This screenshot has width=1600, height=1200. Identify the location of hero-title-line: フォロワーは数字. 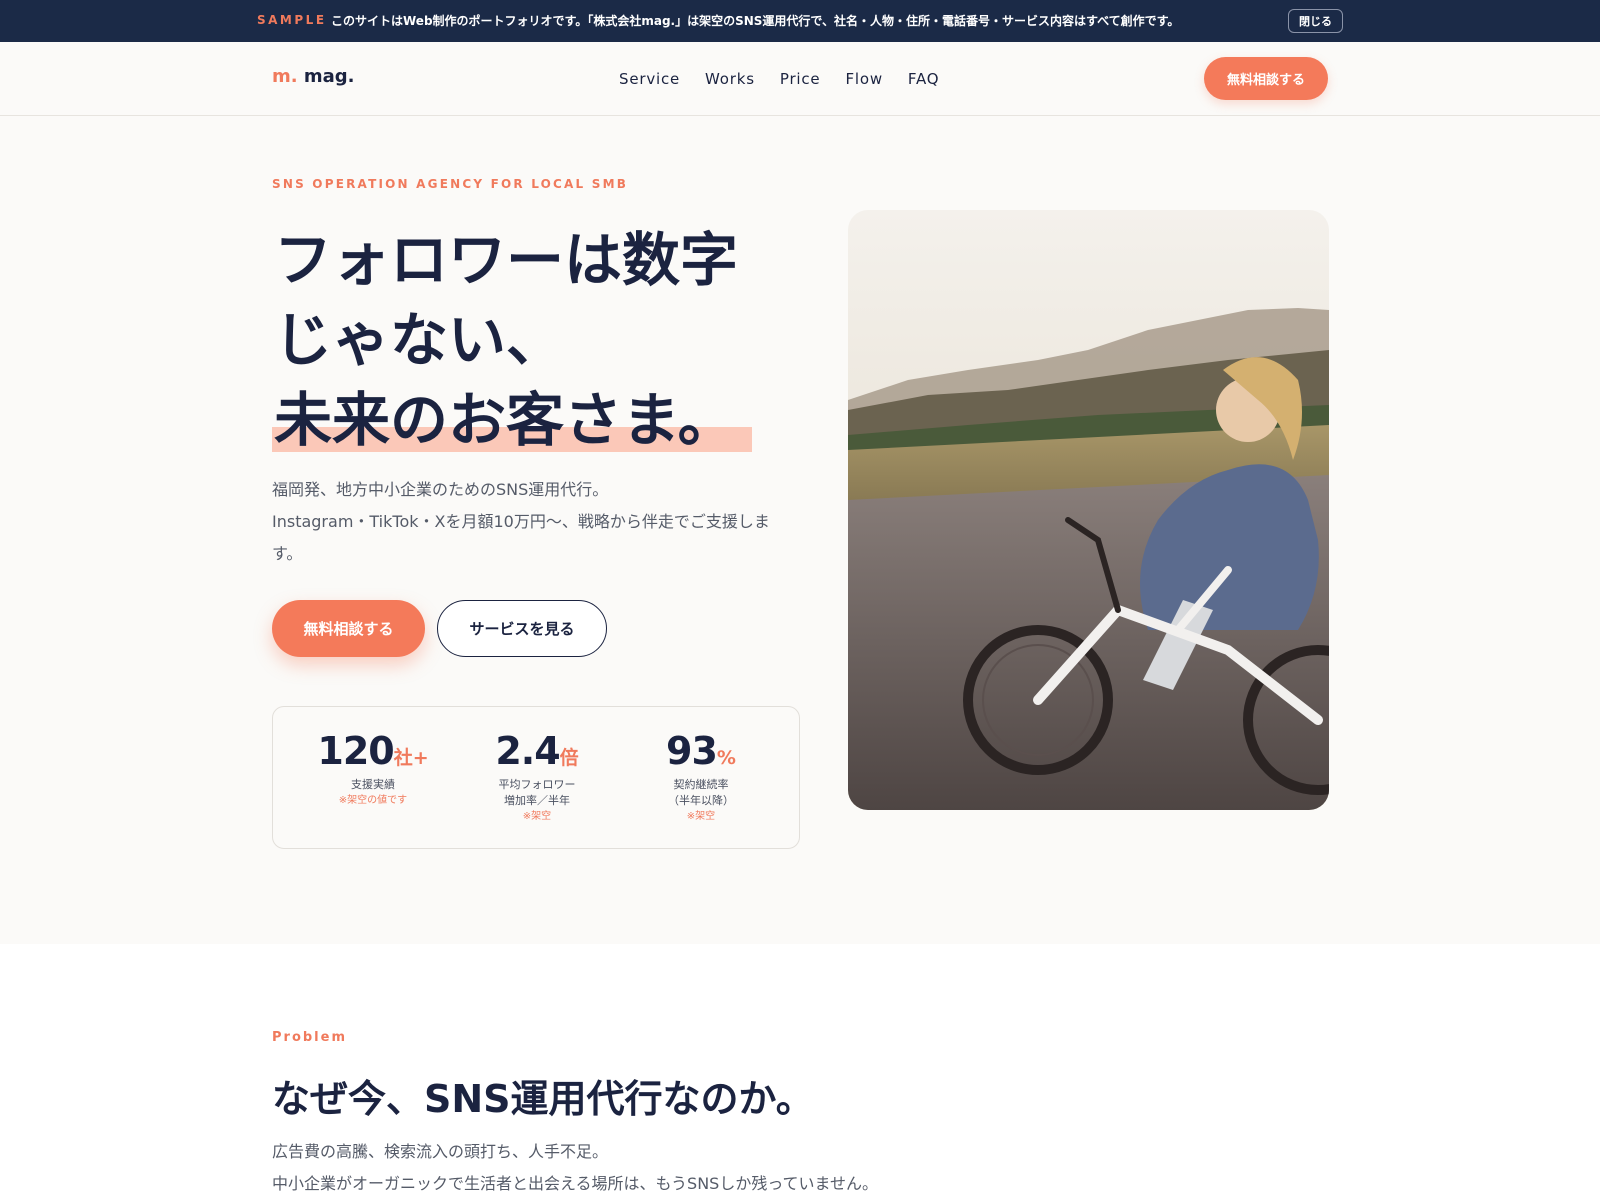
(506, 260).